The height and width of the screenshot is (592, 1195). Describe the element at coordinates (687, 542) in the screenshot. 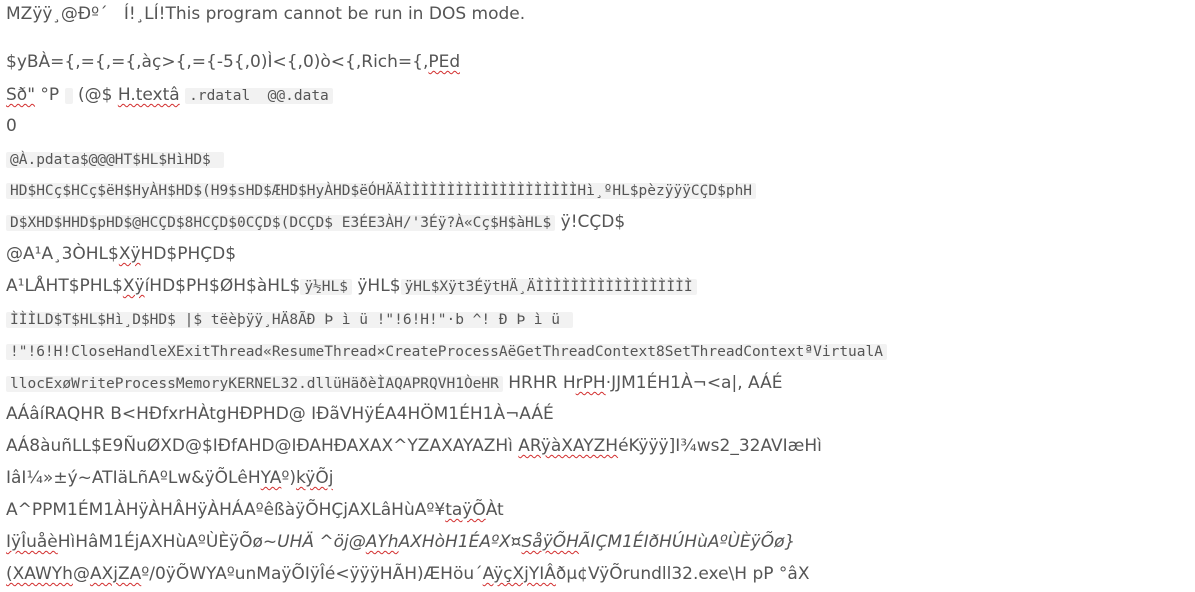

I see `line-17-segment-7: ÃIÇM1ÉIðHÚHùAºÙÈÿÕø}` at that location.